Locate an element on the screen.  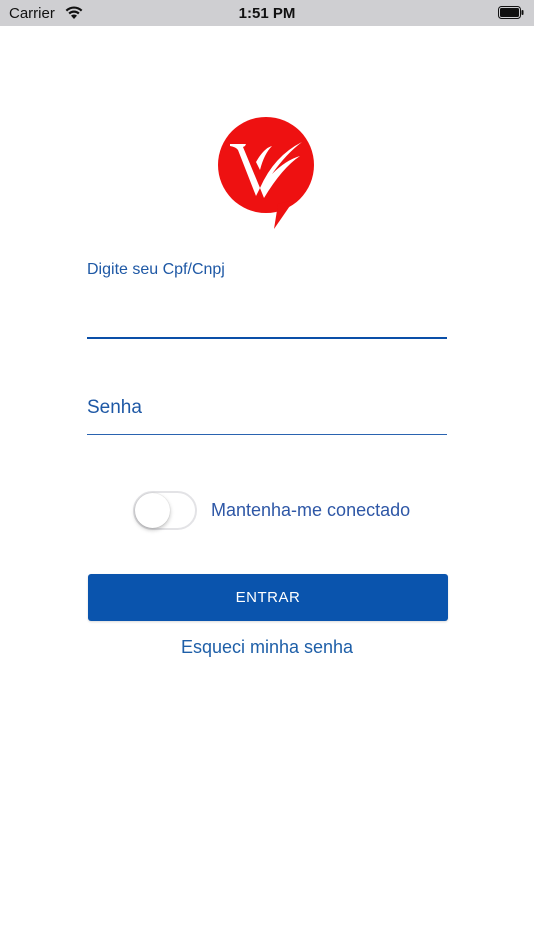
remember-me-toggle is located at coordinates (165, 510).